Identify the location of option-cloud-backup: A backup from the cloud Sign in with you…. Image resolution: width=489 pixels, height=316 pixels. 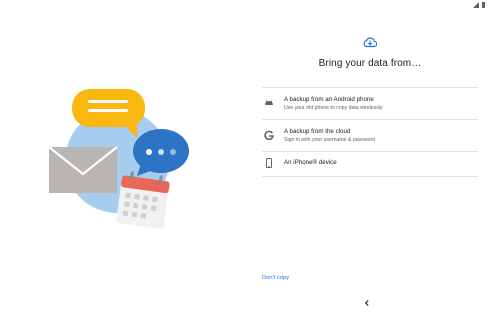
(370, 135).